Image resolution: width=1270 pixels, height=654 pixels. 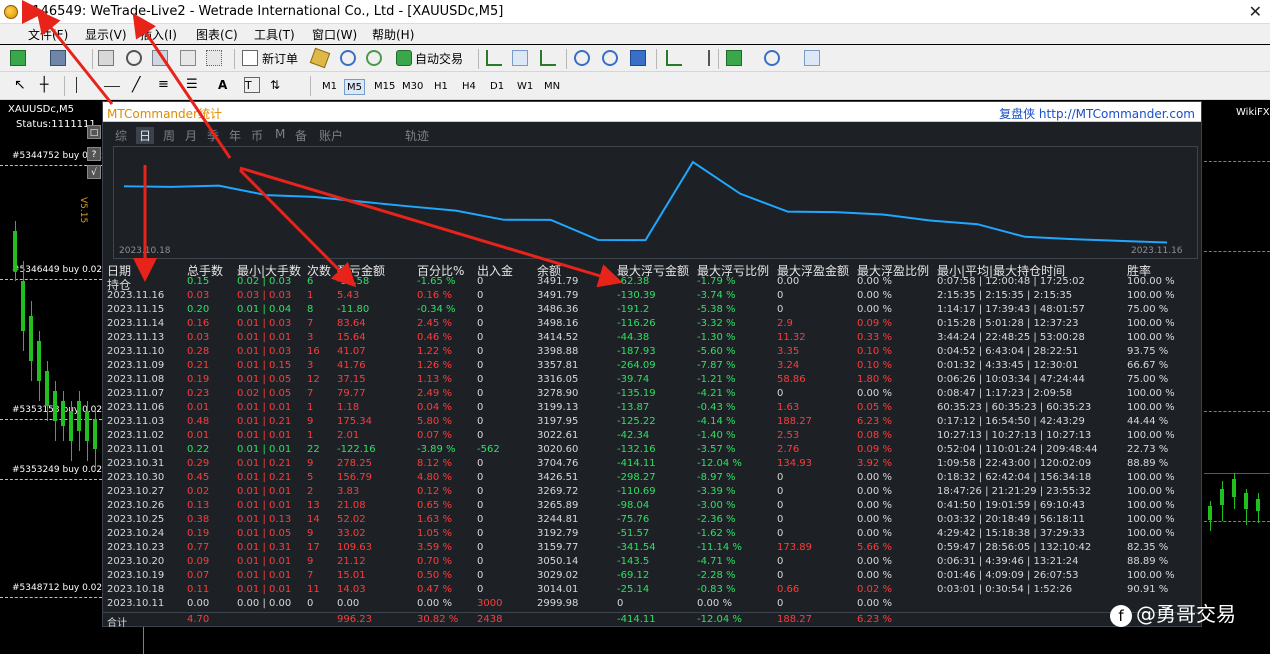 What do you see at coordinates (217, 34) in the screenshot?
I see `menu-charts: 图表(C)` at bounding box center [217, 34].